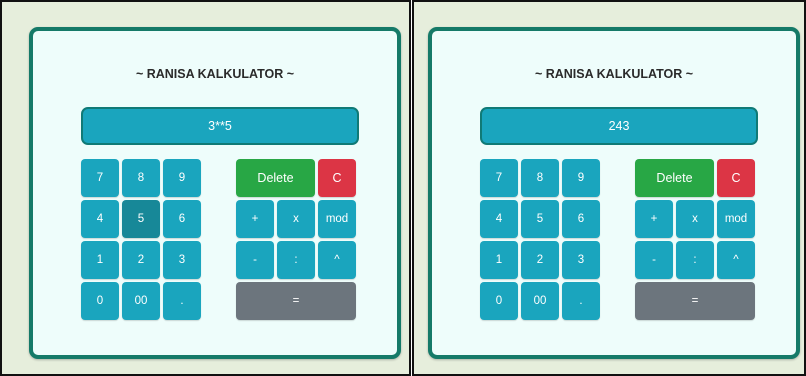 This screenshot has height=376, width=806. Describe the element at coordinates (220, 126) in the screenshot. I see `calculator-display: 3**5` at that location.